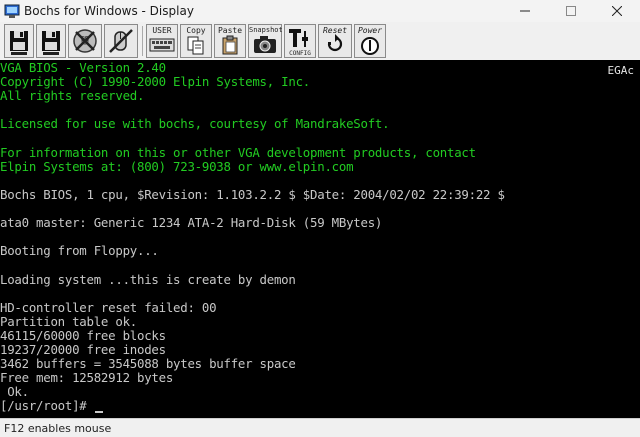 This screenshot has width=640, height=437. I want to click on cdrom-label: CD, so click(85, 39).